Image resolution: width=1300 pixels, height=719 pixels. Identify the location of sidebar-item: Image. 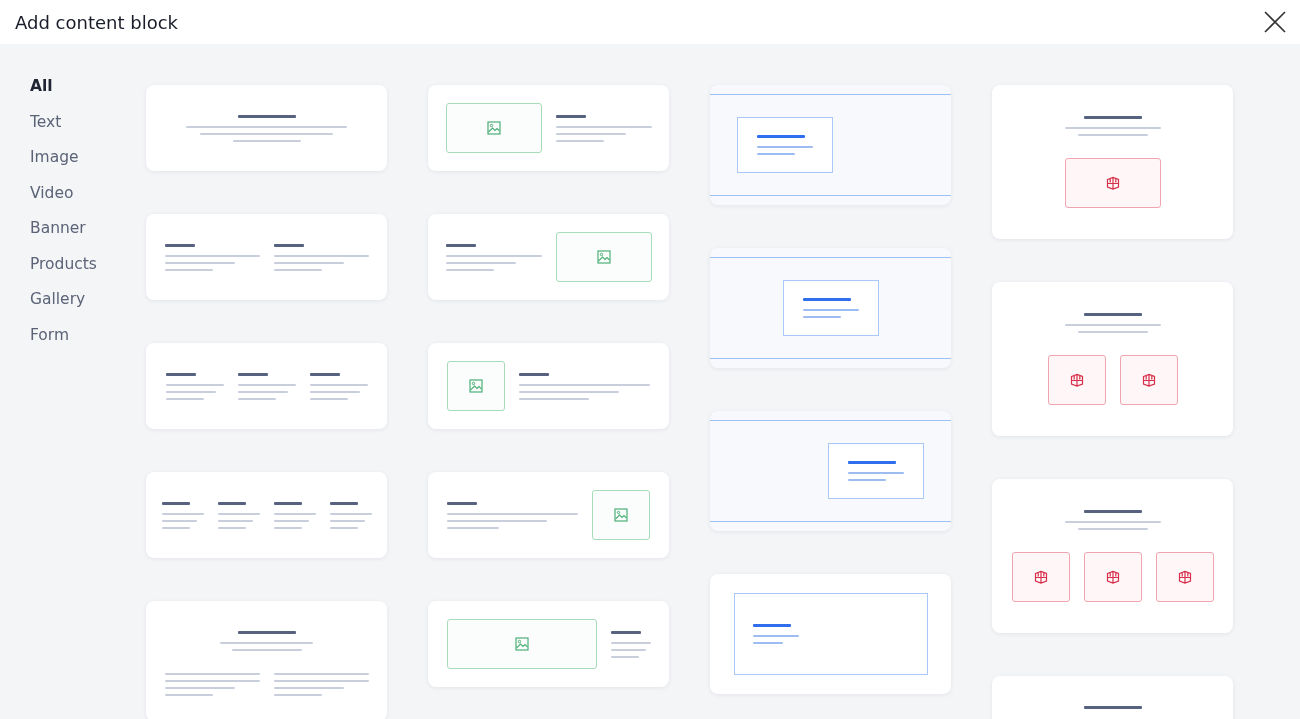
(54, 158).